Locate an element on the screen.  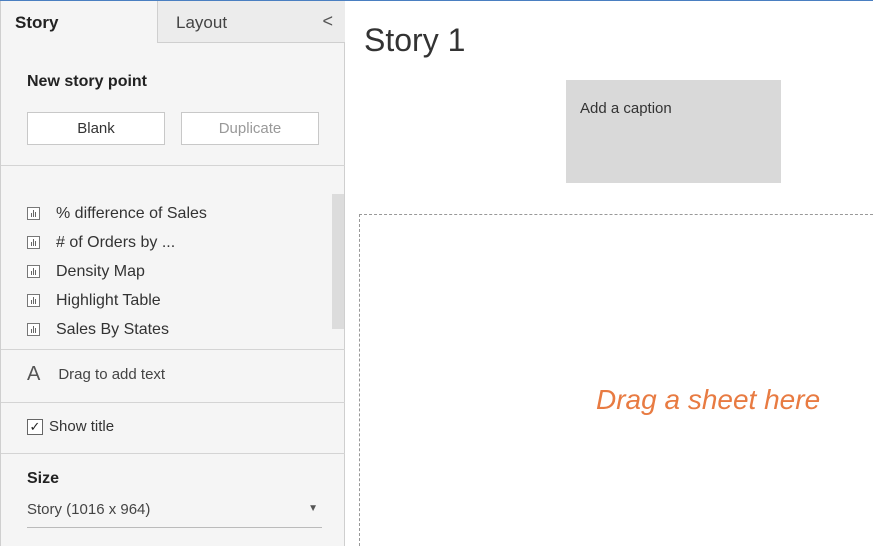
size-dropdown: Story (1016 x 964) ▼ is located at coordinates (174, 514).